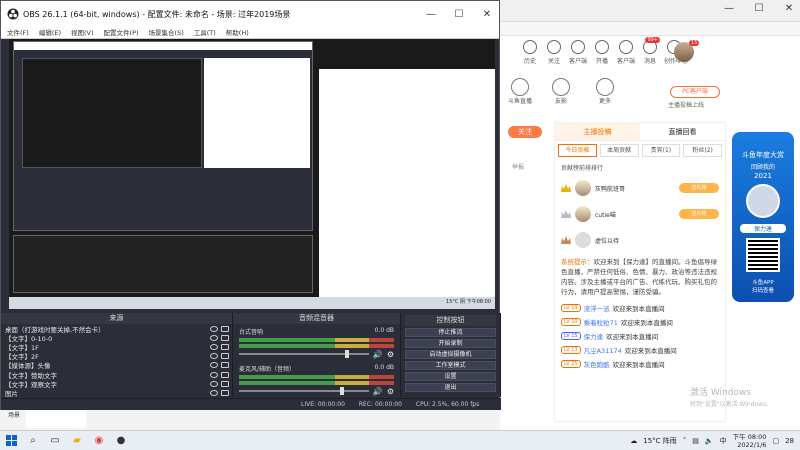  I want to click on weather-text: 15°C 阵雨, so click(660, 441).